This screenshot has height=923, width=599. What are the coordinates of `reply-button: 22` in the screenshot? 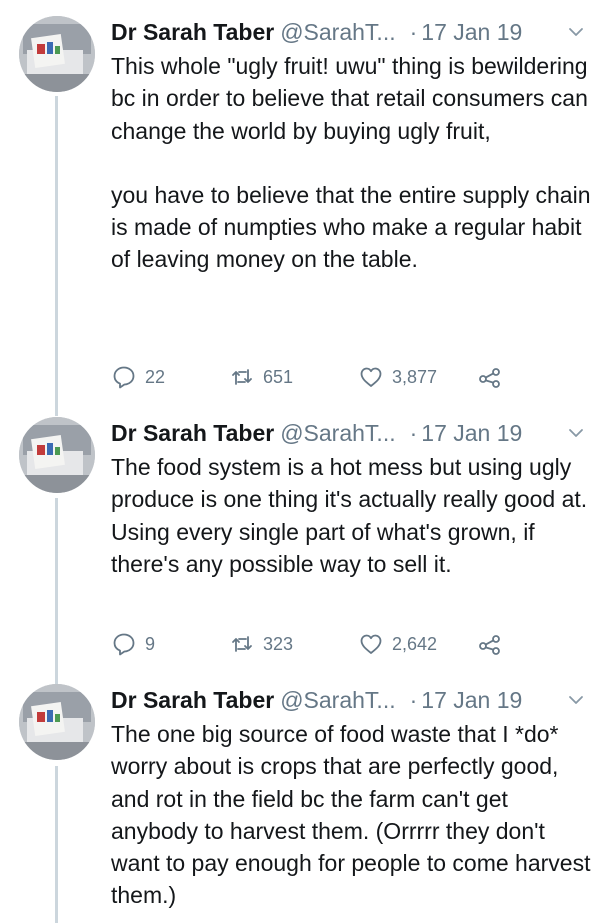 It's located at (138, 377).